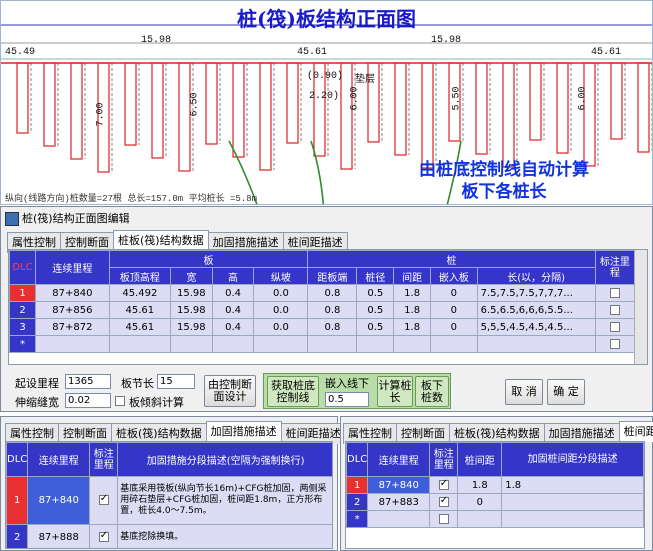 This screenshot has height=551, width=653. I want to click on row-mileage: 87+856, so click(72, 310).